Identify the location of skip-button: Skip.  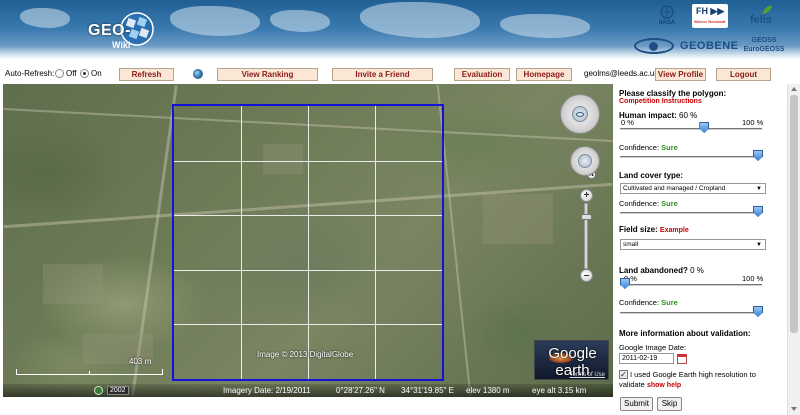
(669, 404).